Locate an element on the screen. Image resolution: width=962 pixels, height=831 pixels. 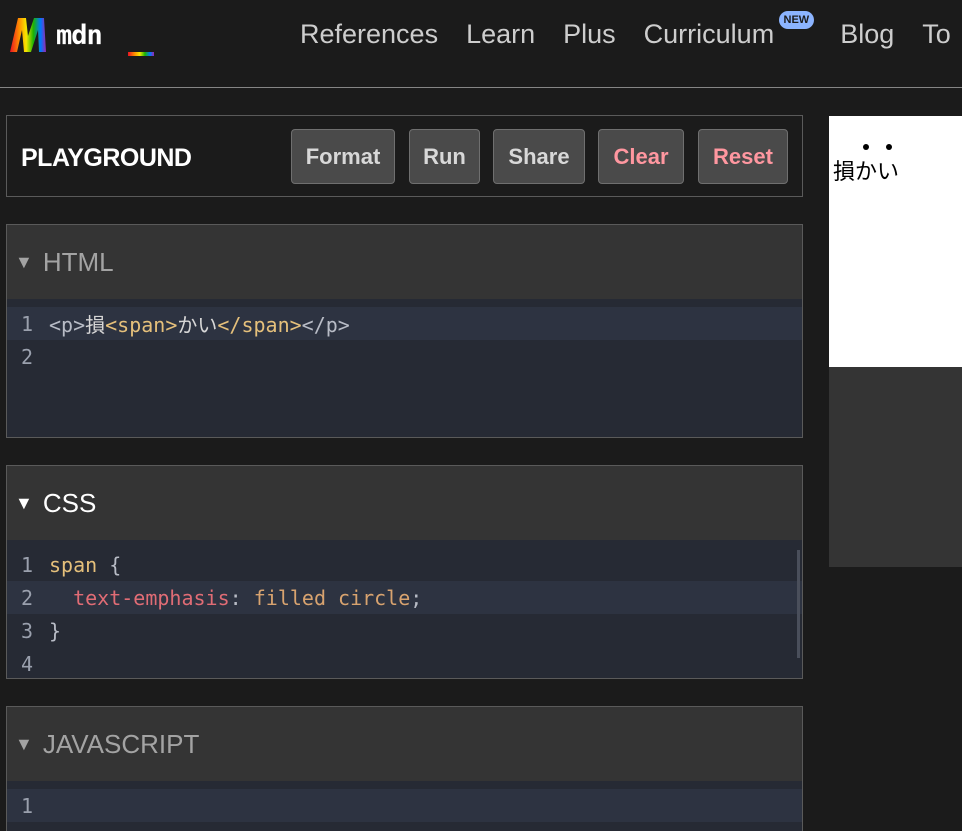
html-code-editor: 1 <p>損<span>かい</span></p> 2 is located at coordinates (404, 336).